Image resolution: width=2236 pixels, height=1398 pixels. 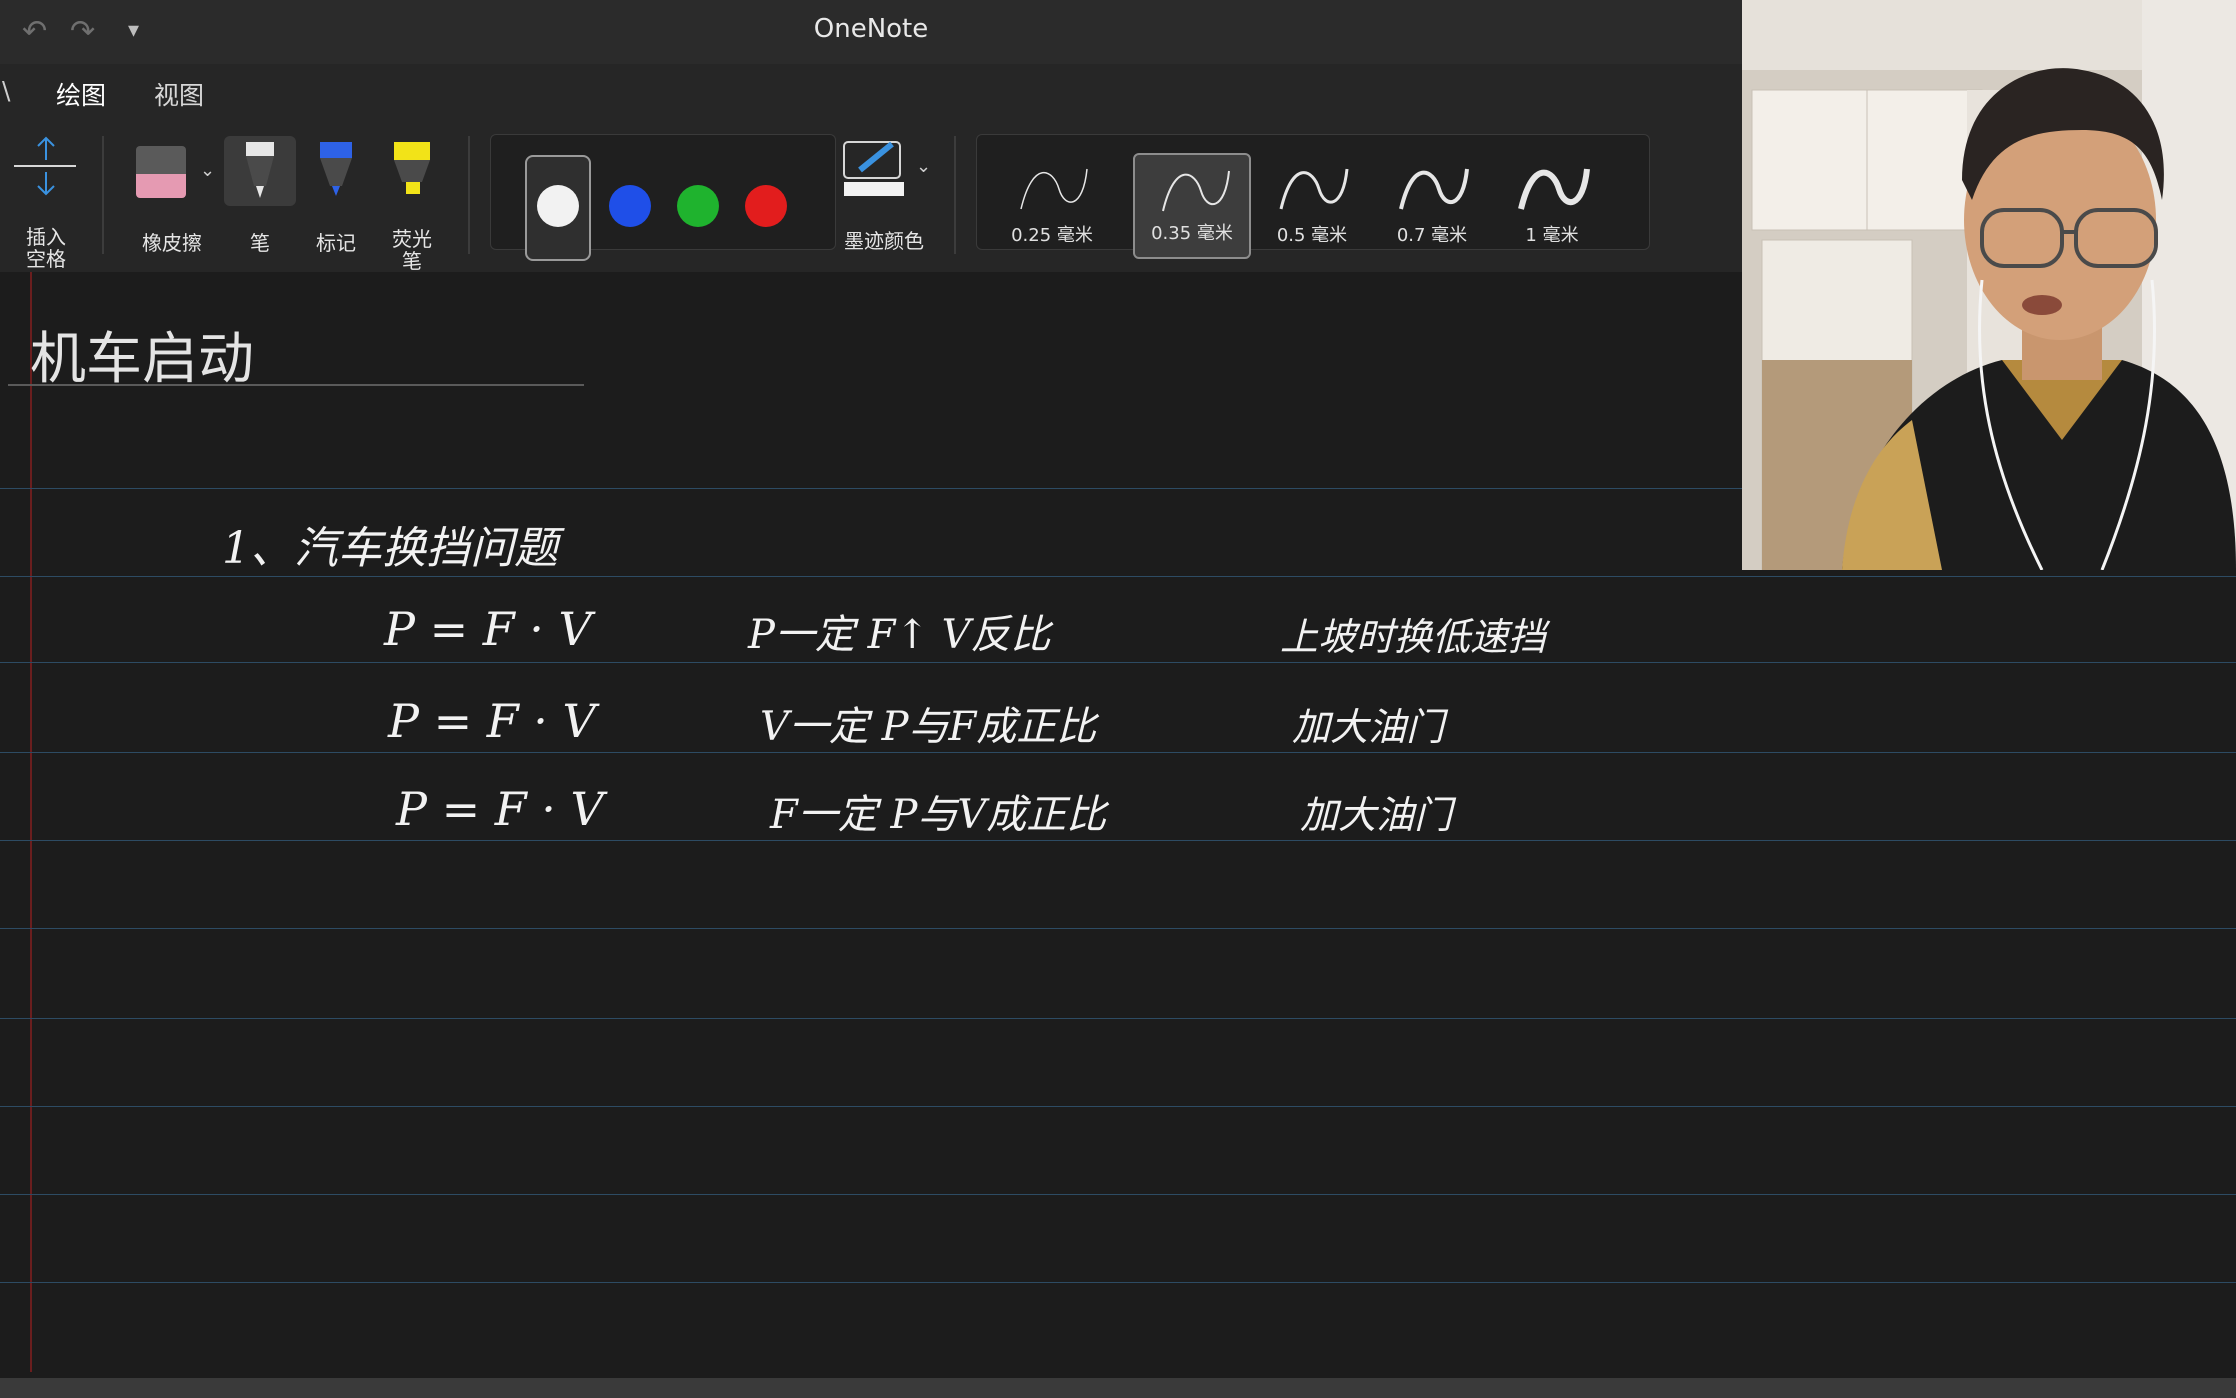 I want to click on highlighter-button: 荧光 笔, so click(x=412, y=204).